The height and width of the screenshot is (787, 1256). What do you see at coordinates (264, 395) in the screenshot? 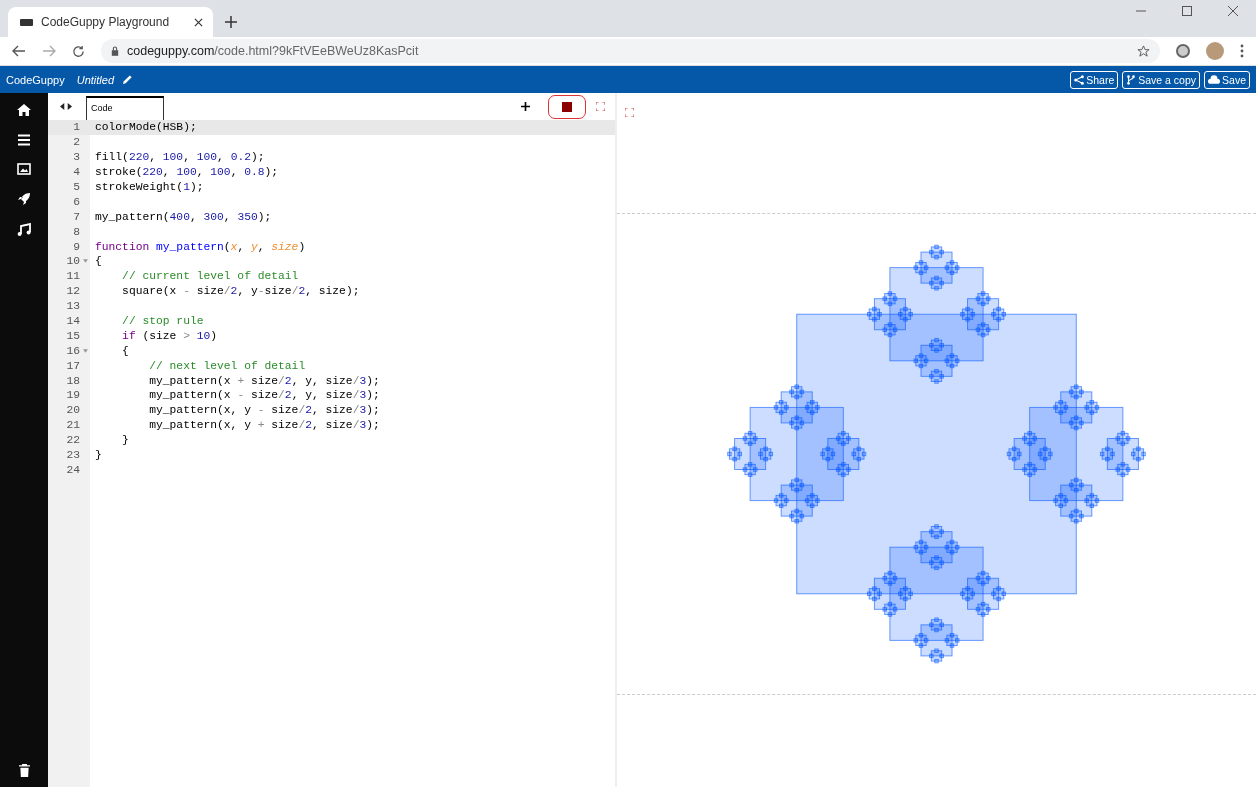
I see `code-line: my_pattern(x - size/2, y, size/3);` at bounding box center [264, 395].